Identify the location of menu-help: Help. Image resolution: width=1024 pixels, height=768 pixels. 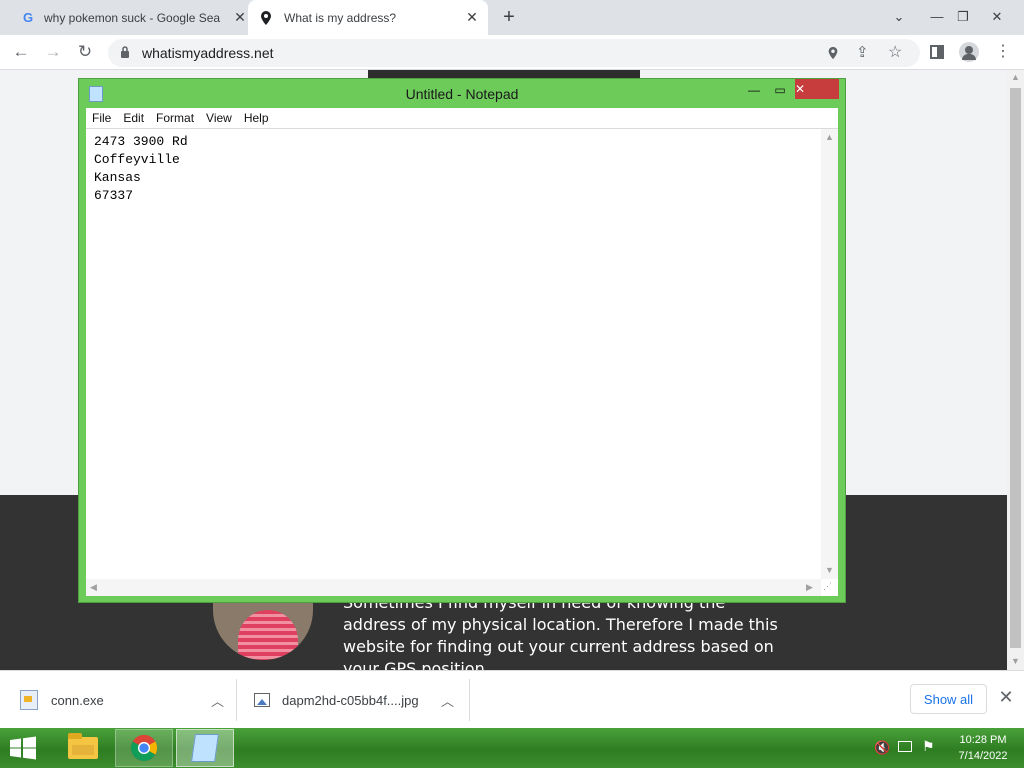
(256, 118).